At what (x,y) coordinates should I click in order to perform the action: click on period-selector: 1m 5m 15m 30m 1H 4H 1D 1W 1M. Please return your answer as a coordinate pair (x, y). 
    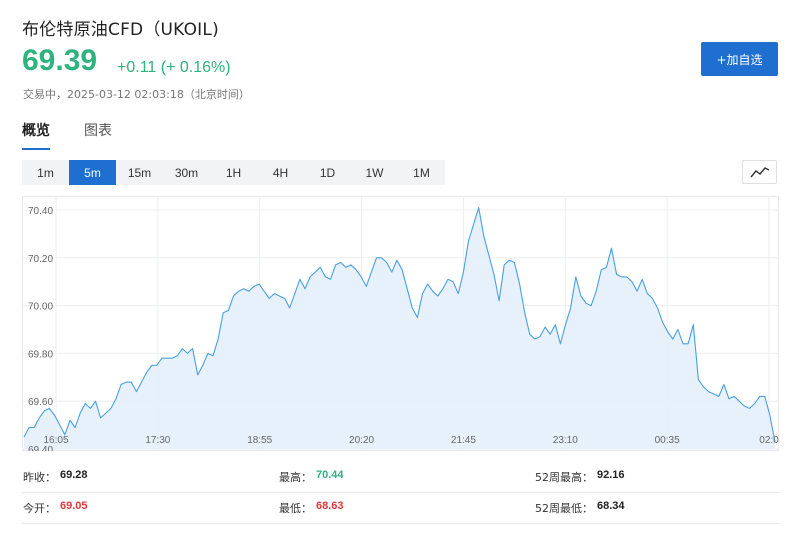
    Looking at the image, I should click on (233, 172).